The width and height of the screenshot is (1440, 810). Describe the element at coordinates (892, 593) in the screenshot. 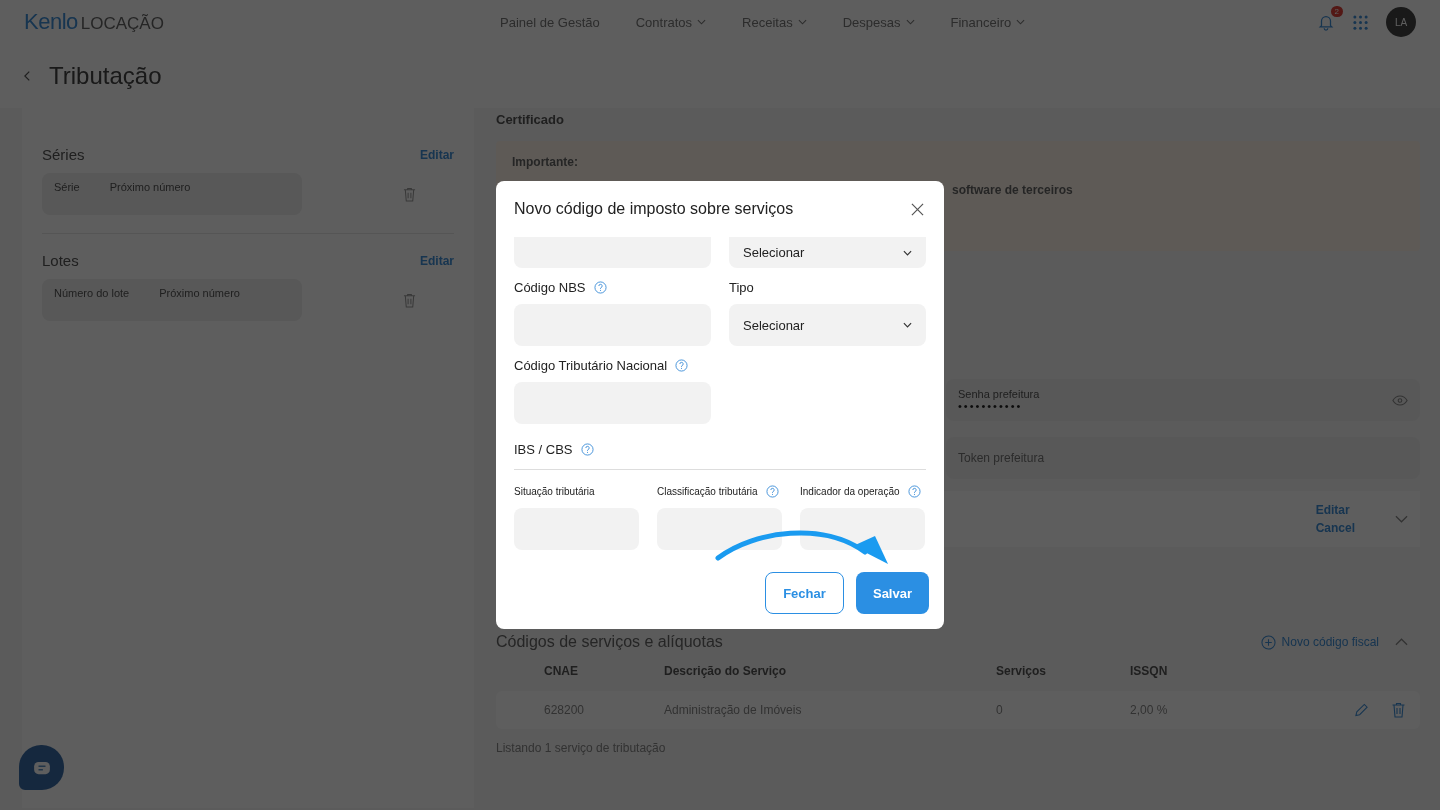

I see `save-button: Salvar` at that location.